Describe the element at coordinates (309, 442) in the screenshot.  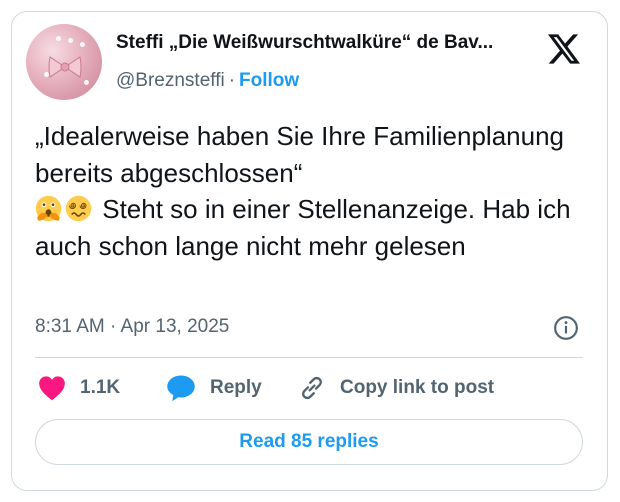
I see `read-replies-button: Read 85 replies` at that location.